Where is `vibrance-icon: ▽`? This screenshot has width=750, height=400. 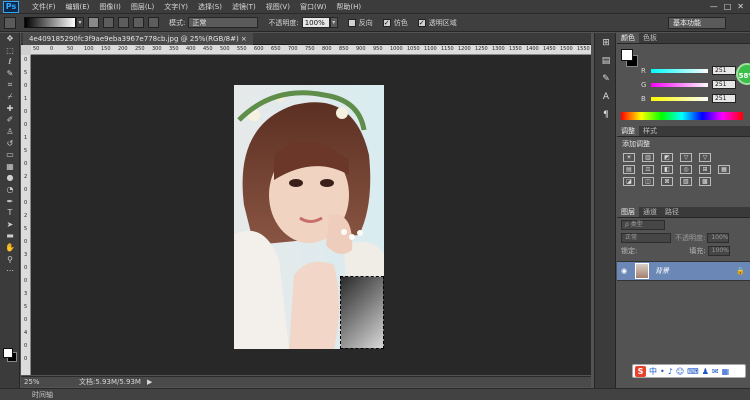
vibrance-icon: ▽ is located at coordinates (705, 157).